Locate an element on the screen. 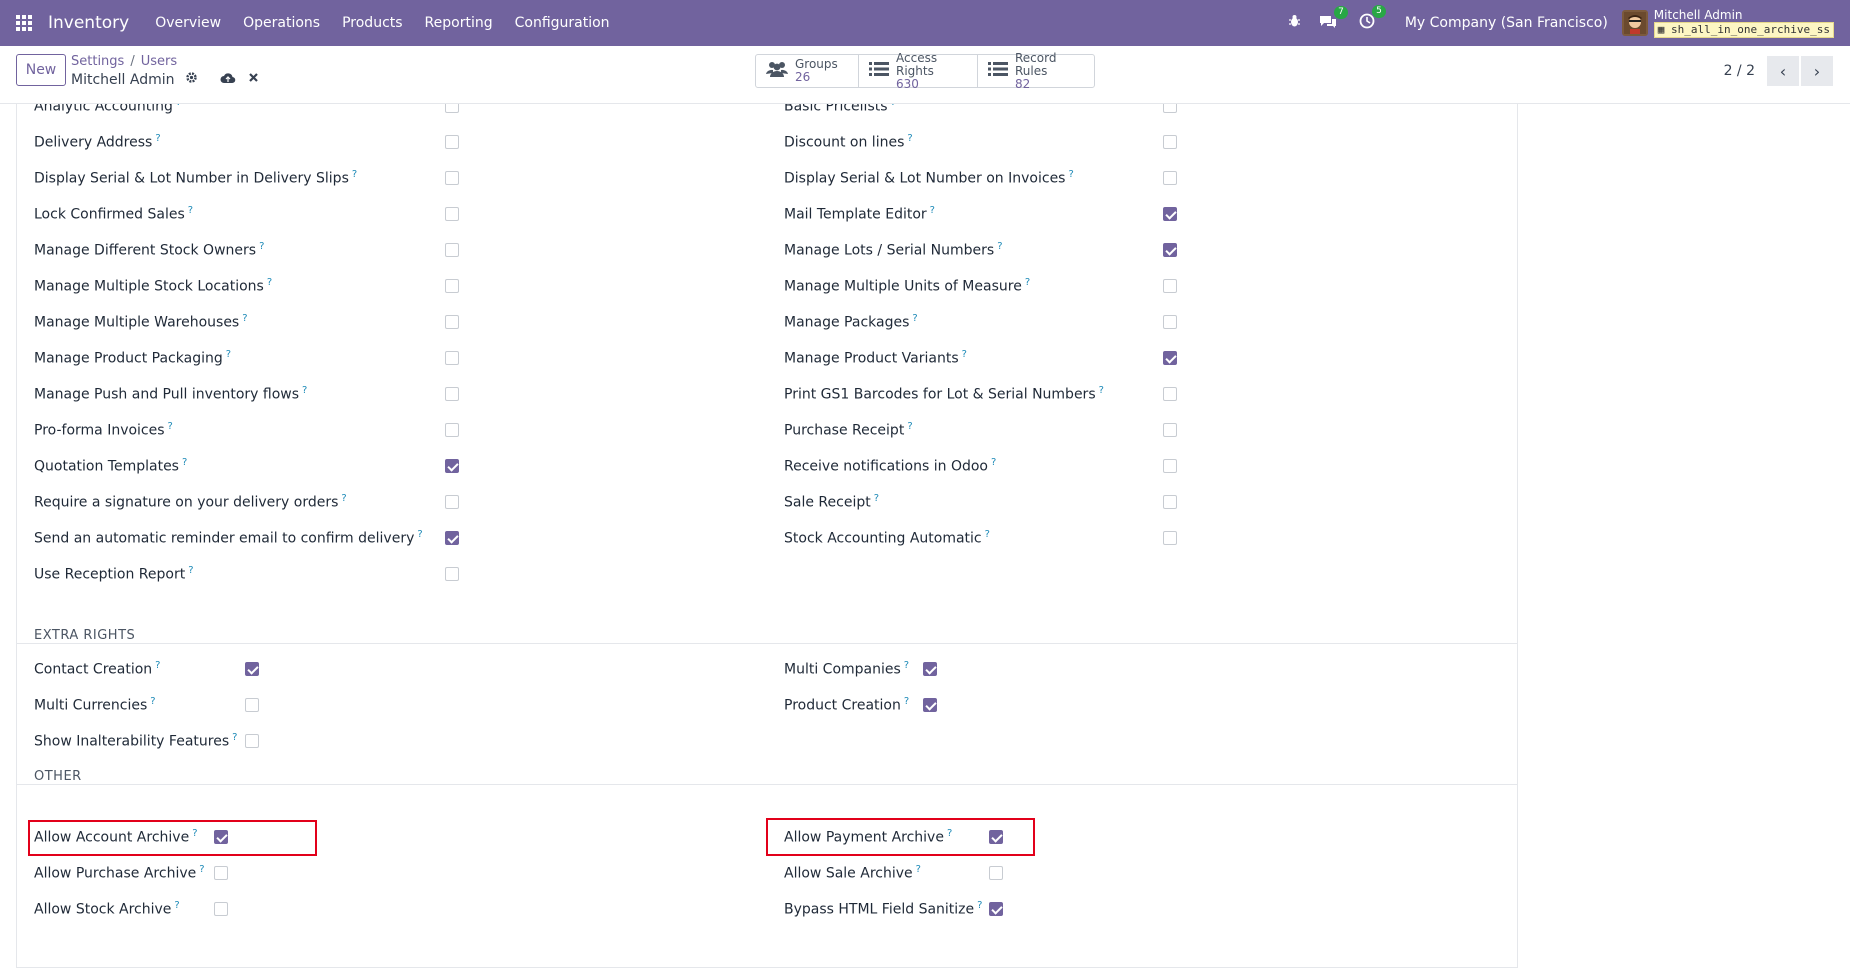  breadcrumb-users: Users is located at coordinates (159, 61).